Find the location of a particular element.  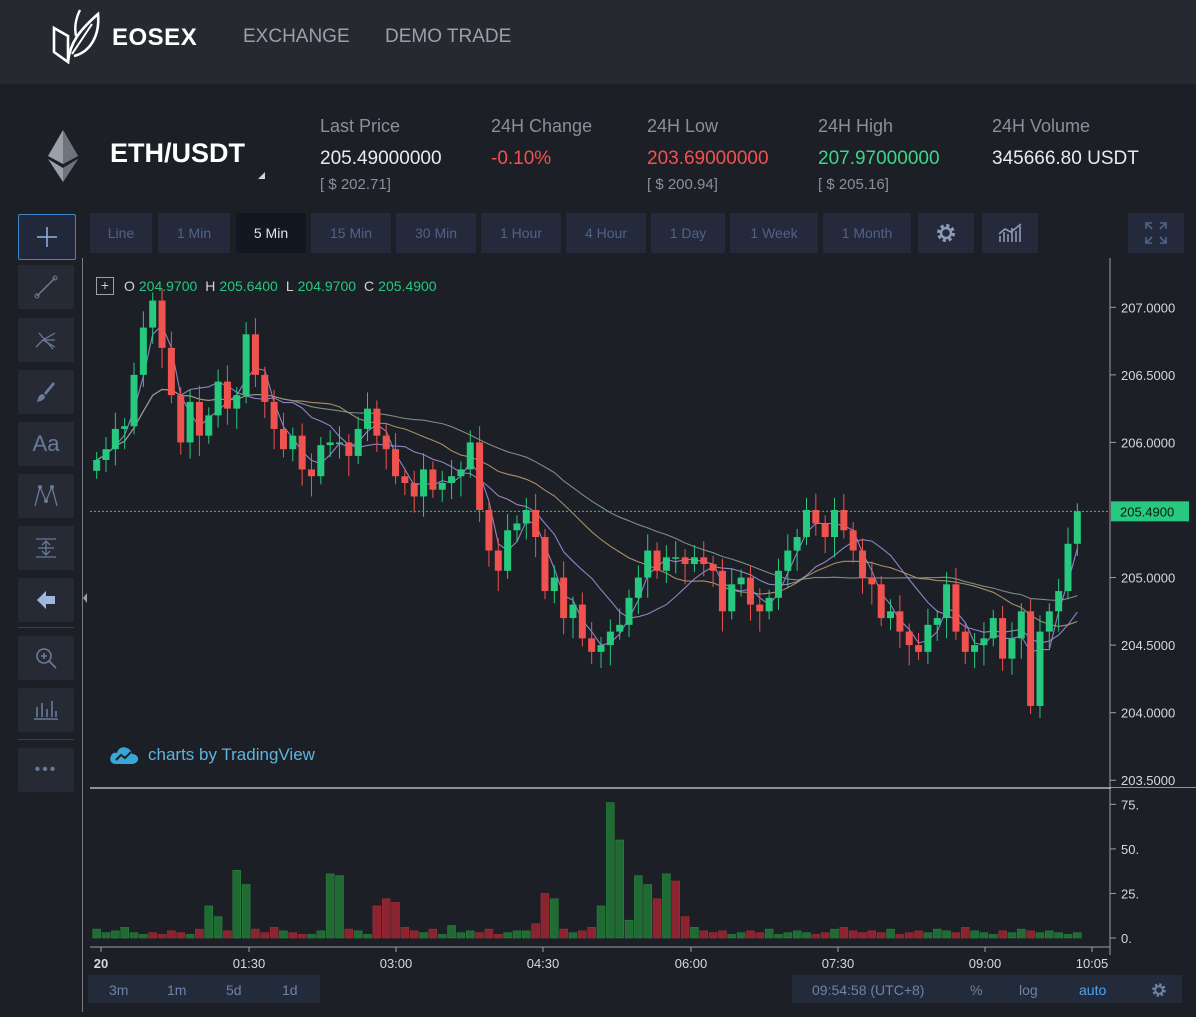

brand-name: EOSEX is located at coordinates (154, 38).